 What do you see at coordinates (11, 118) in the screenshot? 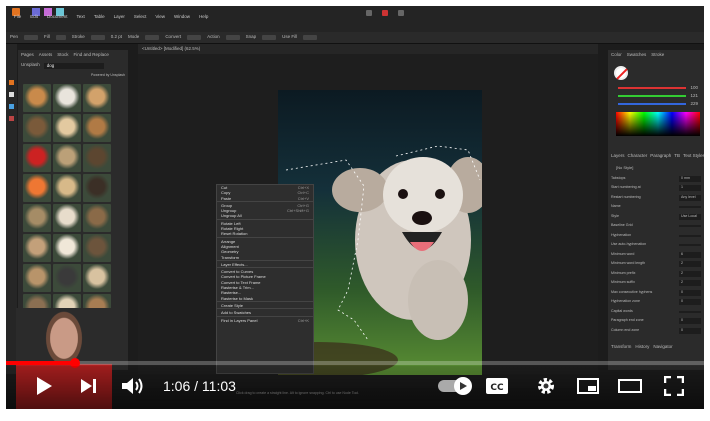
I see `color-tool-icon` at bounding box center [11, 118].